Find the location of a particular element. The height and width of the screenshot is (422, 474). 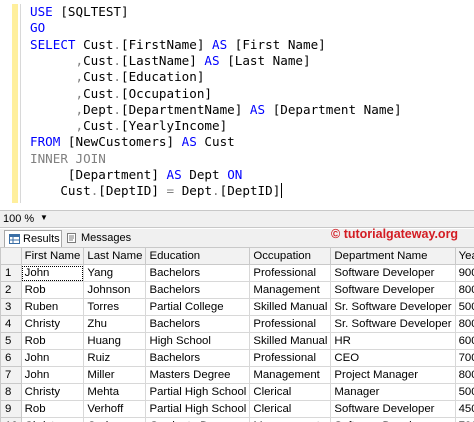

table-cell: HR is located at coordinates (393, 341).